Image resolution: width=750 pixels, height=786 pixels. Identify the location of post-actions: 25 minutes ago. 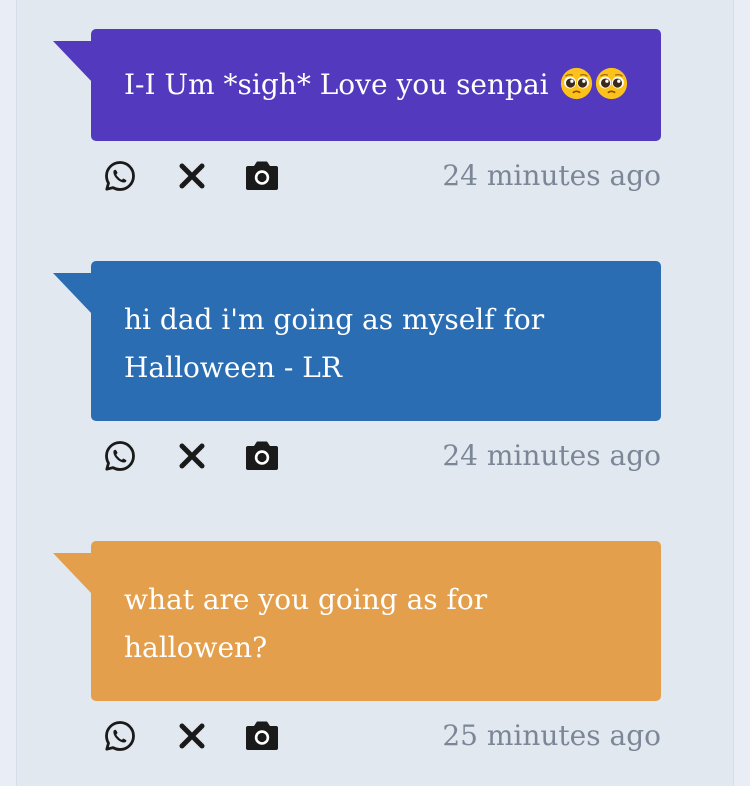
(381, 737).